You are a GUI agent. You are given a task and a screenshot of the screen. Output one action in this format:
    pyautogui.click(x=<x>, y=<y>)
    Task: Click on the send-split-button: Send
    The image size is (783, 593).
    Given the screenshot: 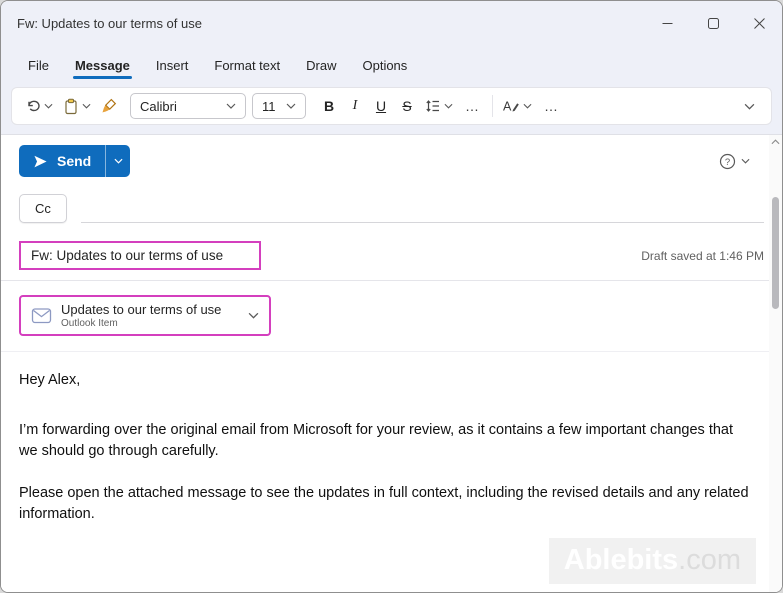 What is the action you would take?
    pyautogui.click(x=75, y=161)
    